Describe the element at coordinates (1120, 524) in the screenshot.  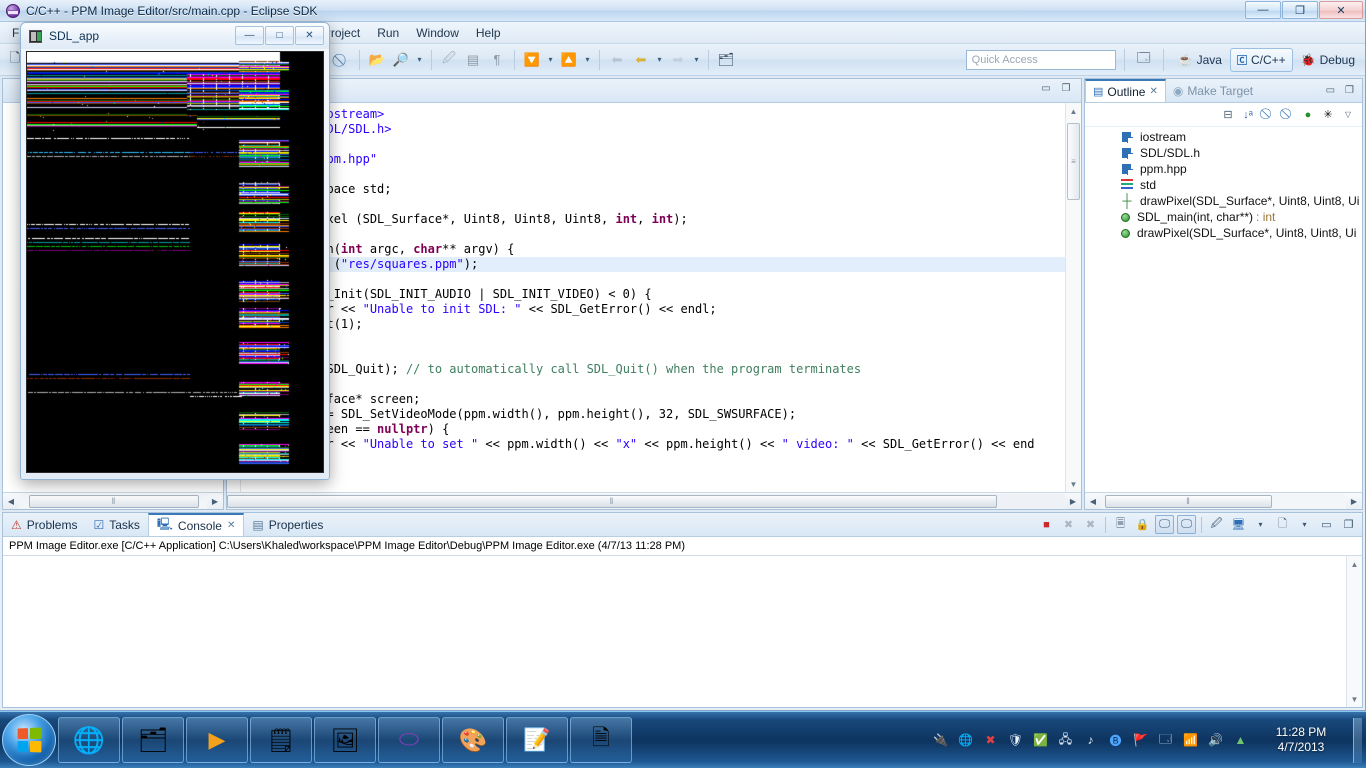
I see `clear-console-icon: 🗏` at that location.